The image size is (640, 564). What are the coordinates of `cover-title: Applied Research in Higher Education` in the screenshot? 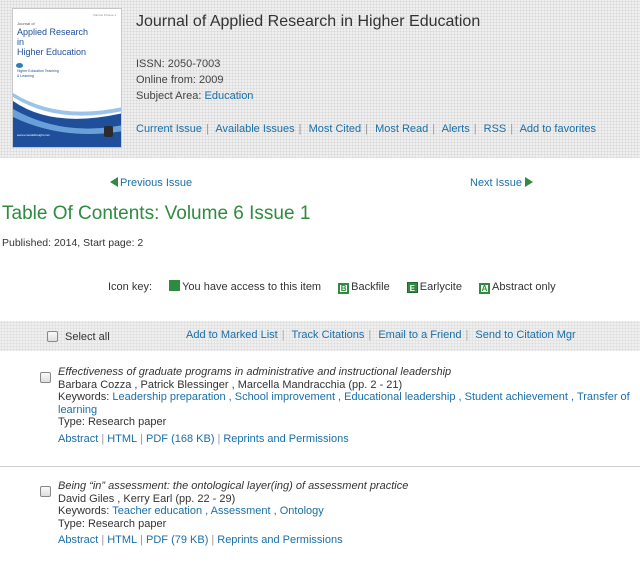 It's located at (57, 42).